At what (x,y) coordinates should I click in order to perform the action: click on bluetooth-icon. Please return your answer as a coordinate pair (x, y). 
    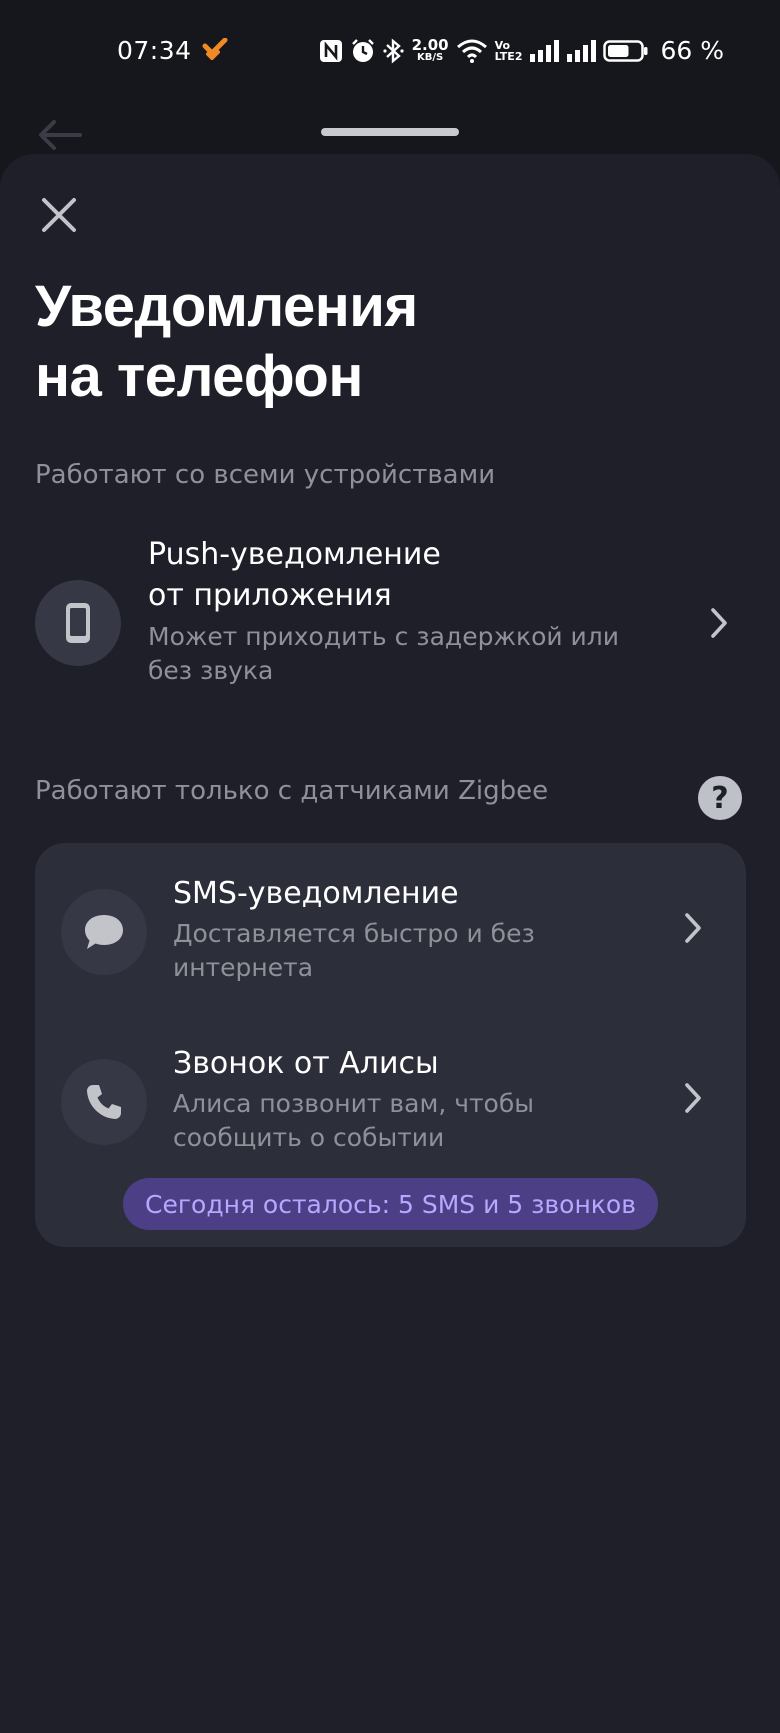
    Looking at the image, I should click on (393, 50).